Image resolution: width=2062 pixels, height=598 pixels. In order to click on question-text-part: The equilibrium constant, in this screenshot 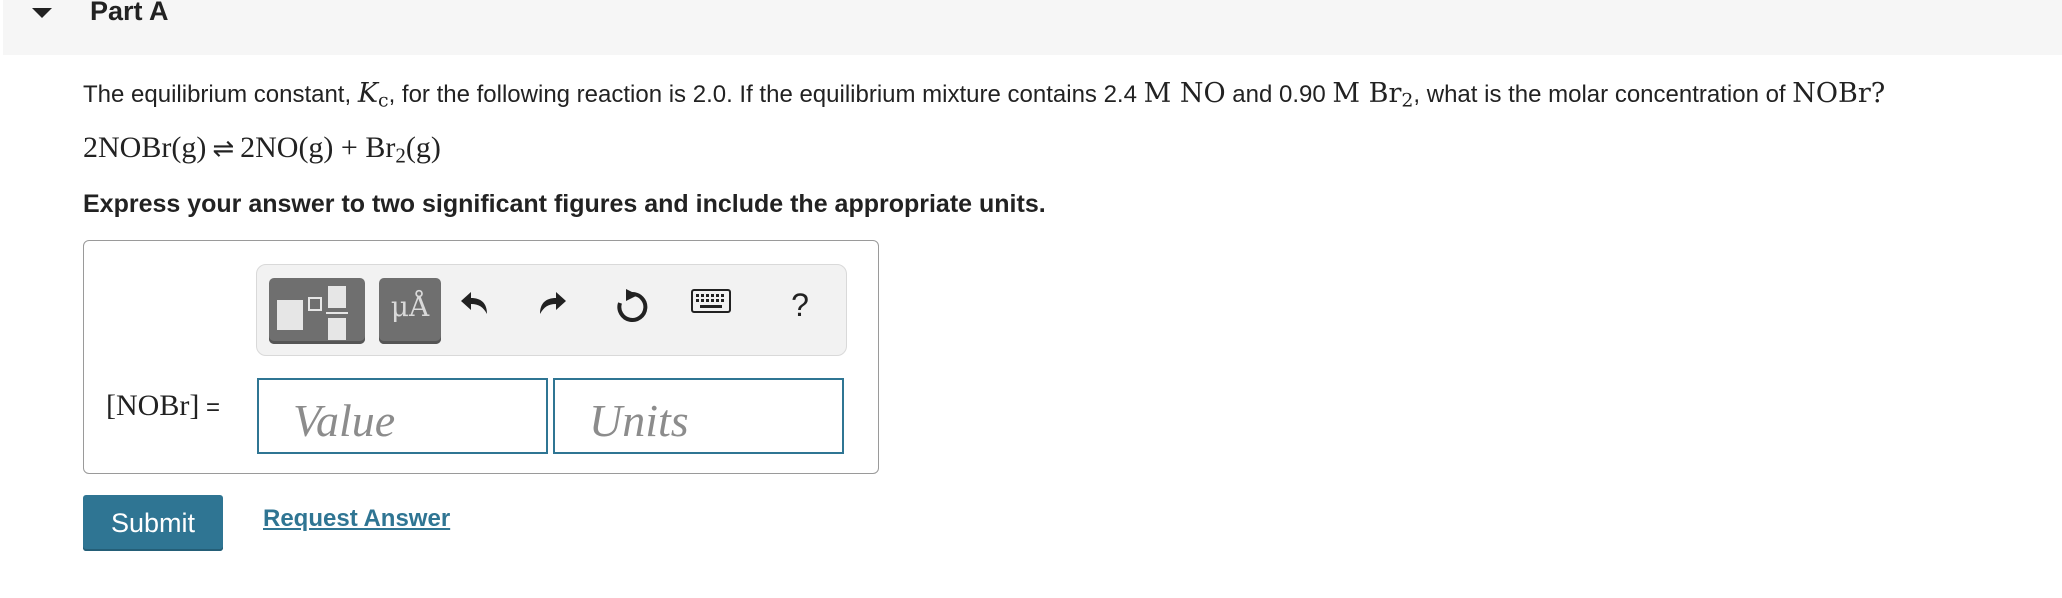, I will do `click(220, 94)`.